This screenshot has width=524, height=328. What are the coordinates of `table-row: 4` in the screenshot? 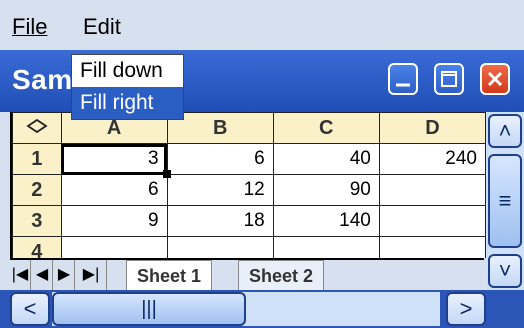 It's located at (249, 247).